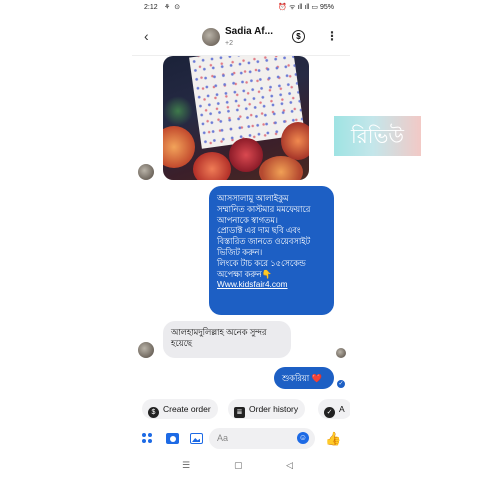  What do you see at coordinates (229, 43) in the screenshot?
I see `contact-subtitle: +2` at bounding box center [229, 43].